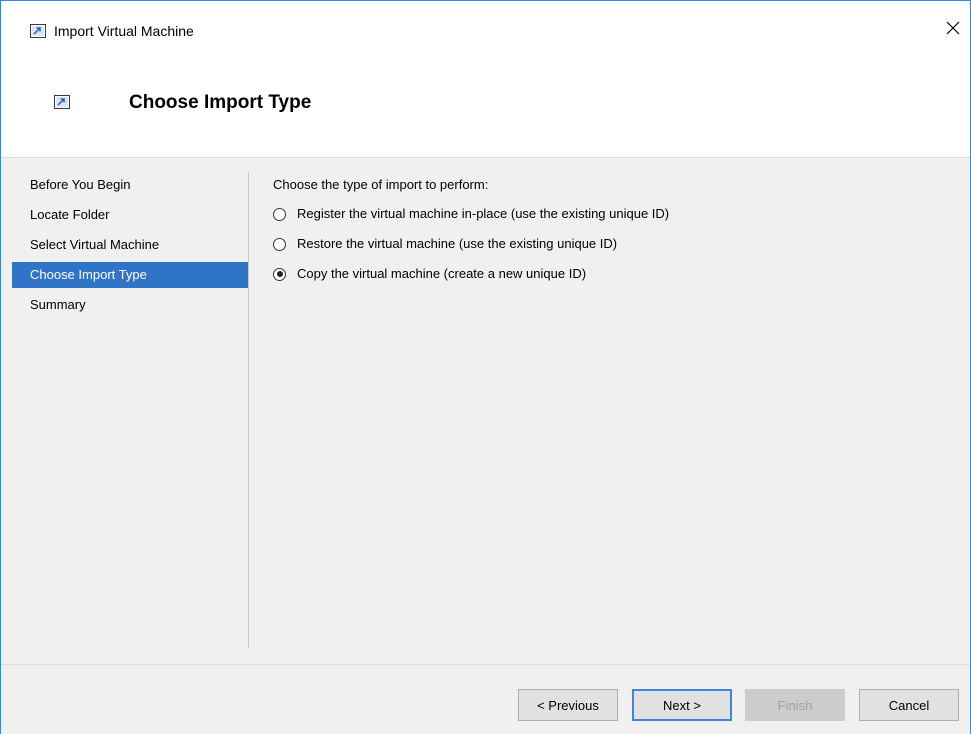 The width and height of the screenshot is (971, 734). Describe the element at coordinates (279, 214) in the screenshot. I see `radio-register-in-place` at that location.